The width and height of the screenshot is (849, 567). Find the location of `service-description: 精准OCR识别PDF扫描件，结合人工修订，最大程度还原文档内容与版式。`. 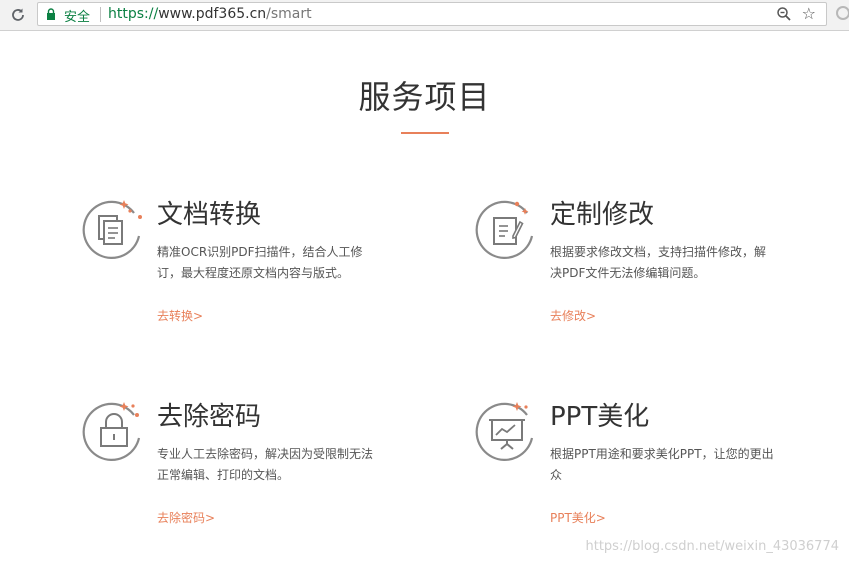

service-description: 精准OCR识别PDF扫描件，结合人工修订，最大程度还原文档内容与版式。 is located at coordinates (260, 262).